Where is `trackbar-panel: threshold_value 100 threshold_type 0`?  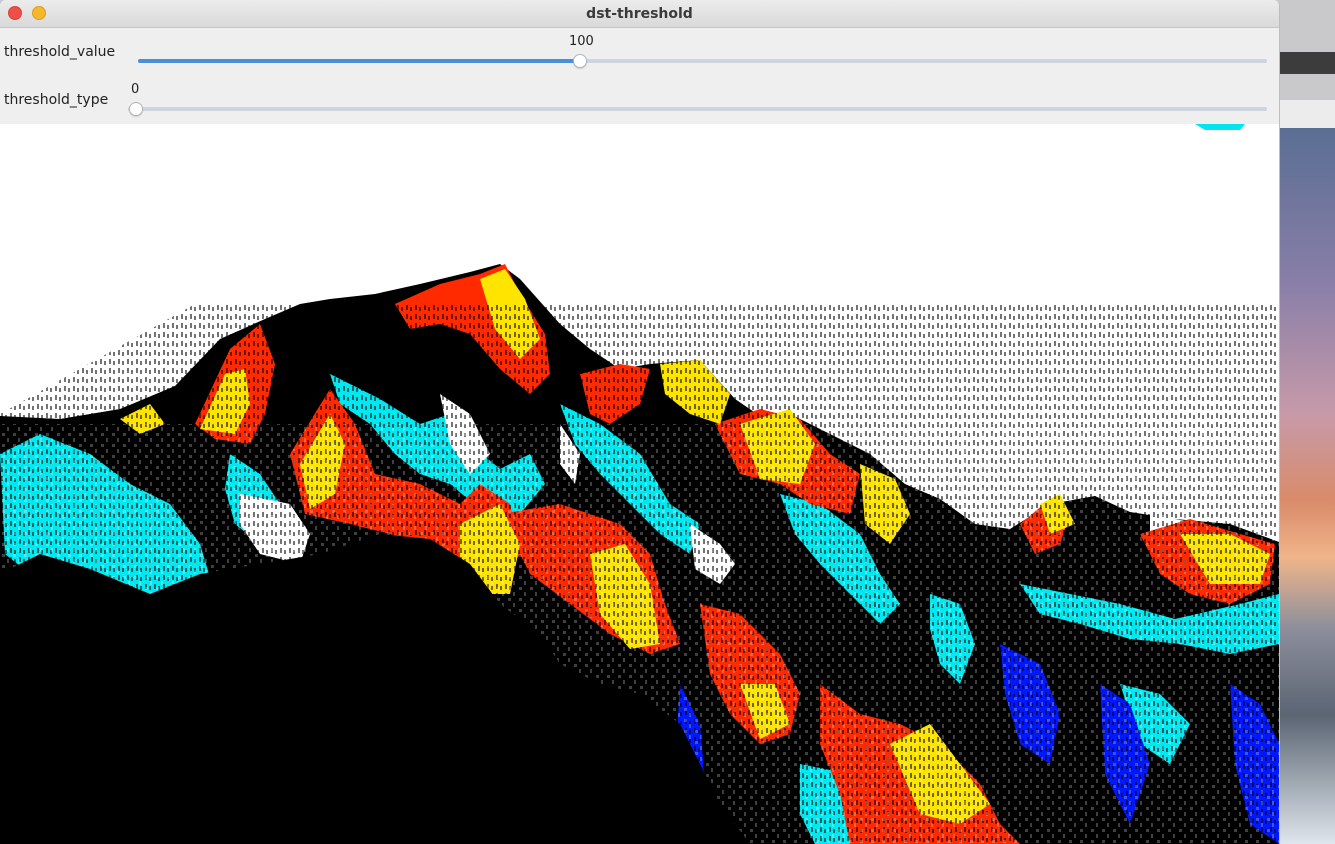 trackbar-panel: threshold_value 100 threshold_type 0 is located at coordinates (639, 76).